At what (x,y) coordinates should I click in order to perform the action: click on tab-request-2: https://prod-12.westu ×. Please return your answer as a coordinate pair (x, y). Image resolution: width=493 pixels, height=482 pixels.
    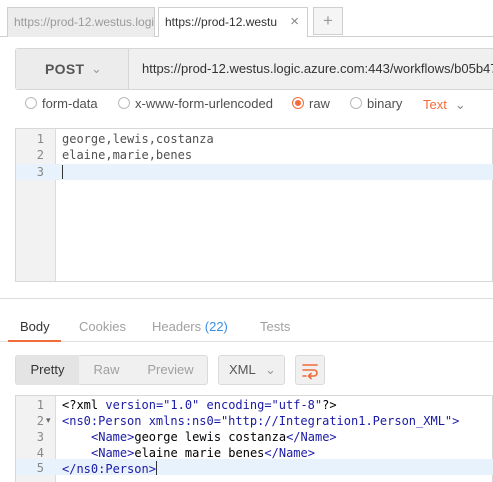
    Looking at the image, I should click on (233, 22).